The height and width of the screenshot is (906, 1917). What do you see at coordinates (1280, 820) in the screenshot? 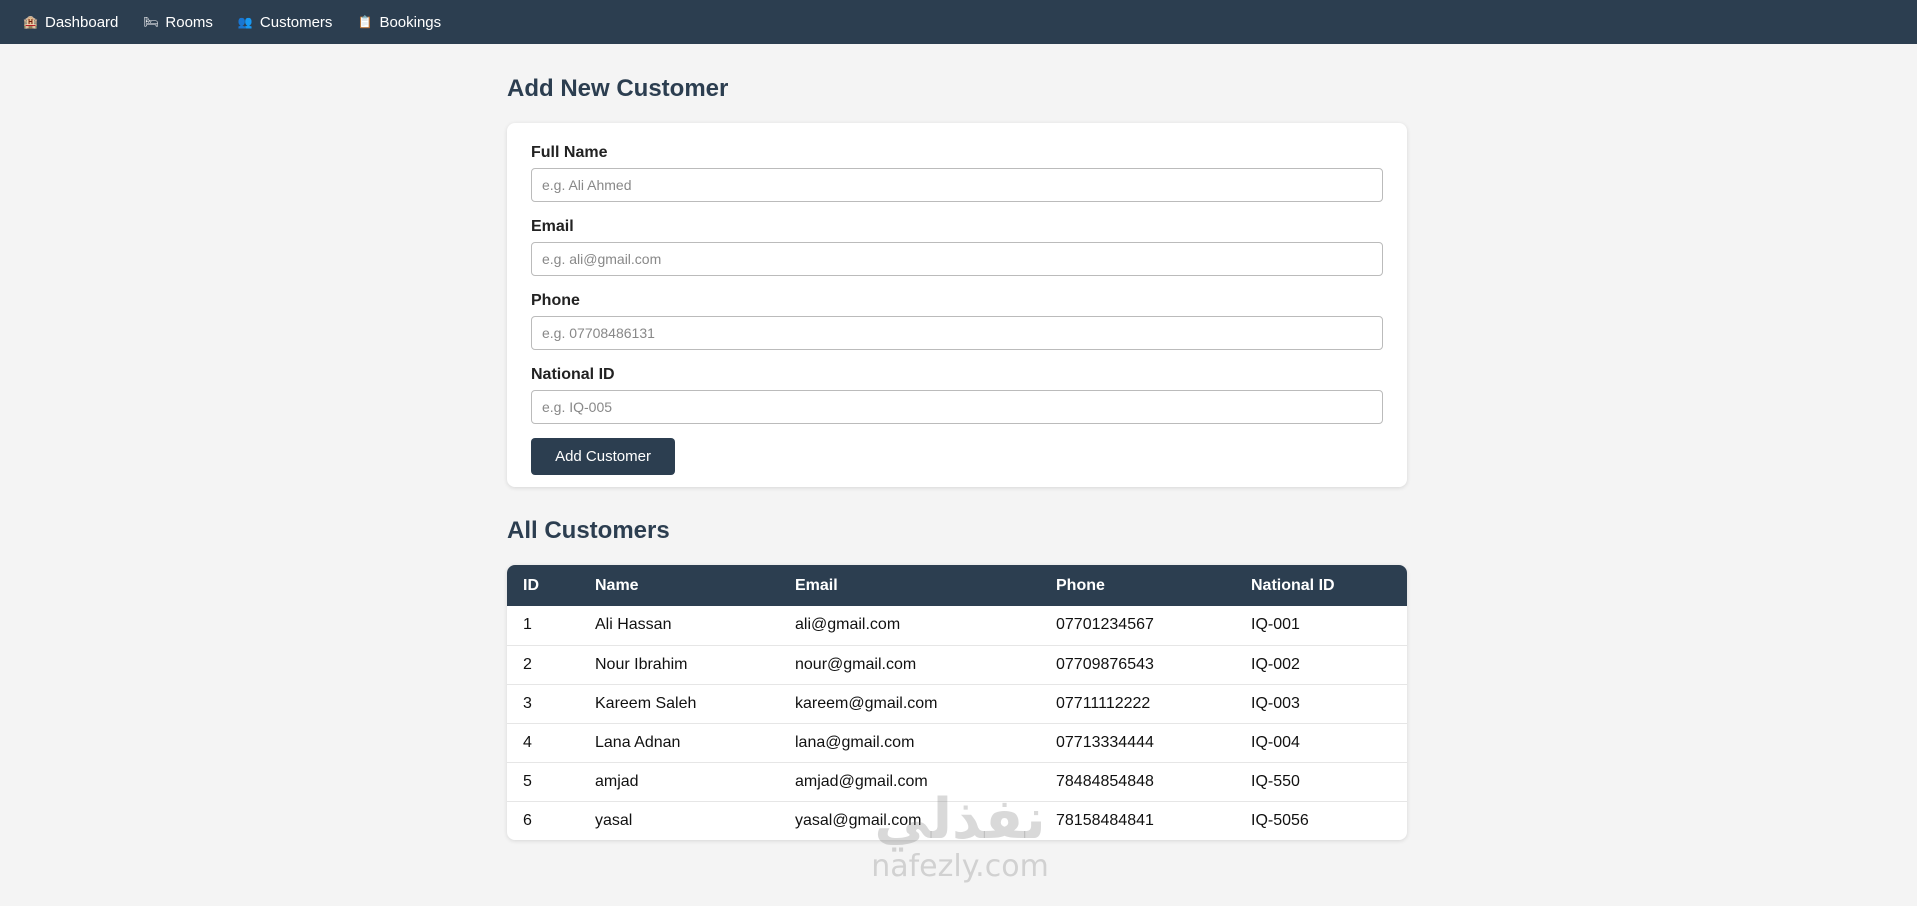
I see `cell-national-id: IQ-5056` at bounding box center [1280, 820].